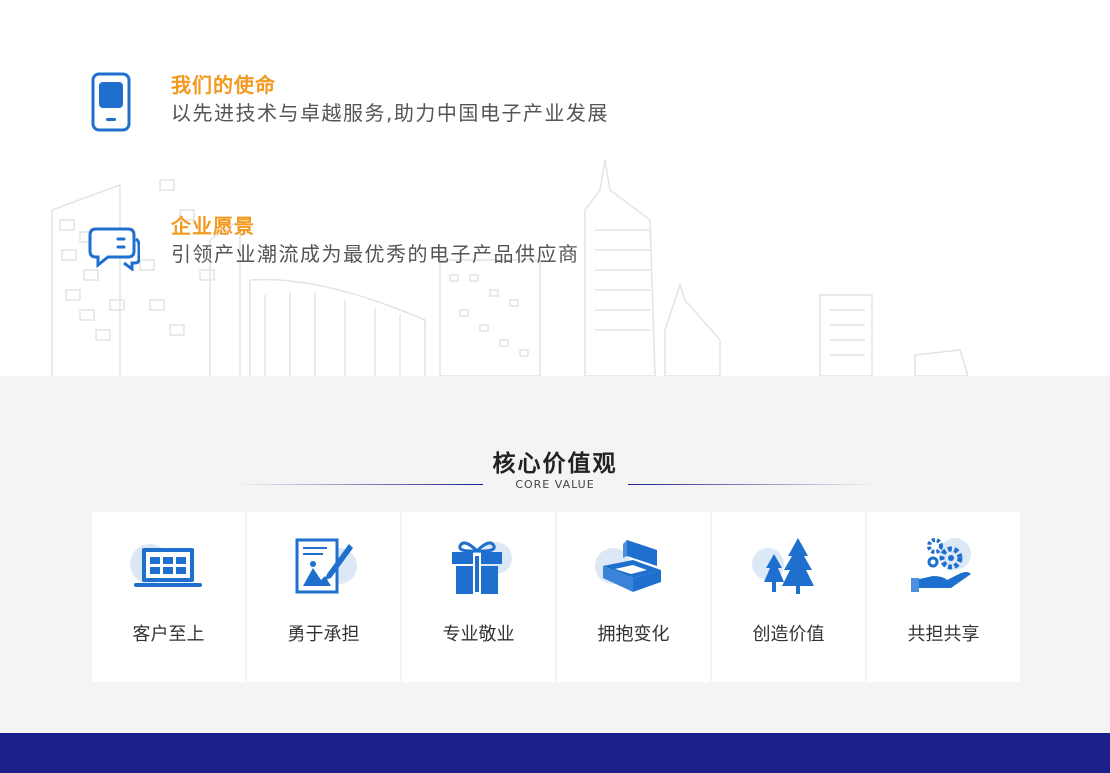  What do you see at coordinates (555, 753) in the screenshot?
I see `footer-bar` at bounding box center [555, 753].